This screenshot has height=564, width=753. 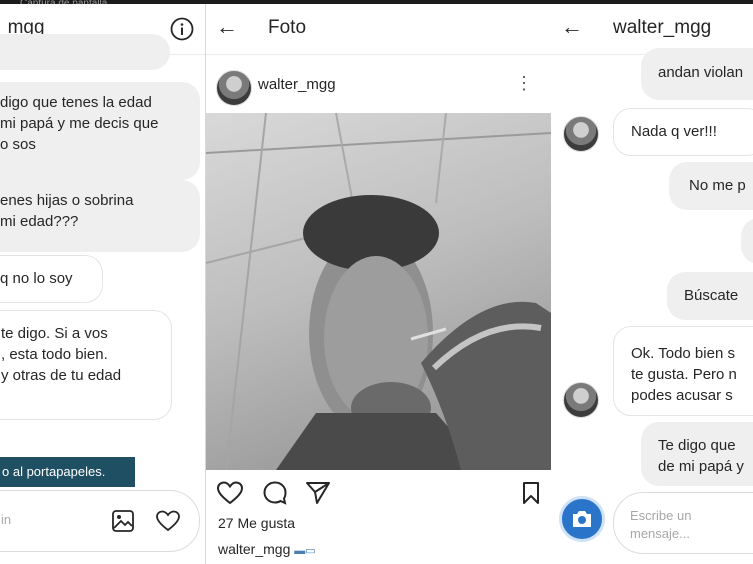 I want to click on message-bubble: Nada q ver!!!, so click(x=683, y=132).